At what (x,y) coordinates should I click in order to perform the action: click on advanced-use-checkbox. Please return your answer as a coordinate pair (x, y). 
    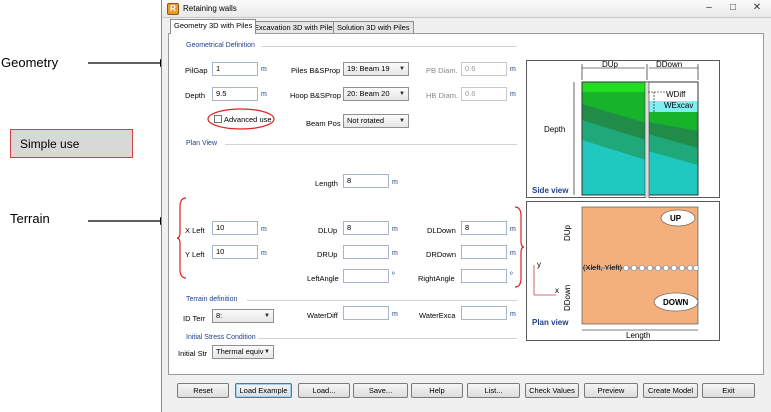
    Looking at the image, I should click on (218, 119).